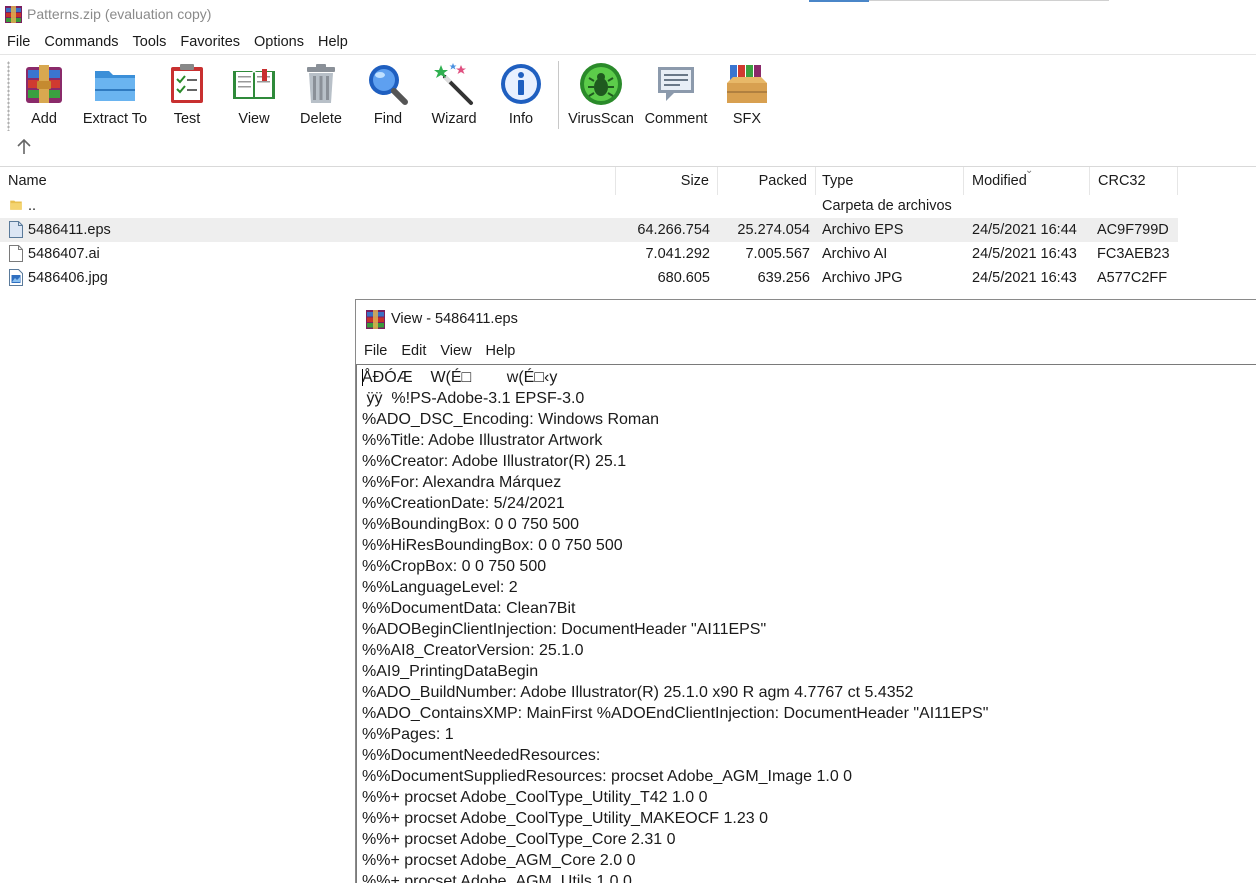 Image resolution: width=1256 pixels, height=883 pixels. What do you see at coordinates (989, 0) in the screenshot?
I see `background-window-edge-grey` at bounding box center [989, 0].